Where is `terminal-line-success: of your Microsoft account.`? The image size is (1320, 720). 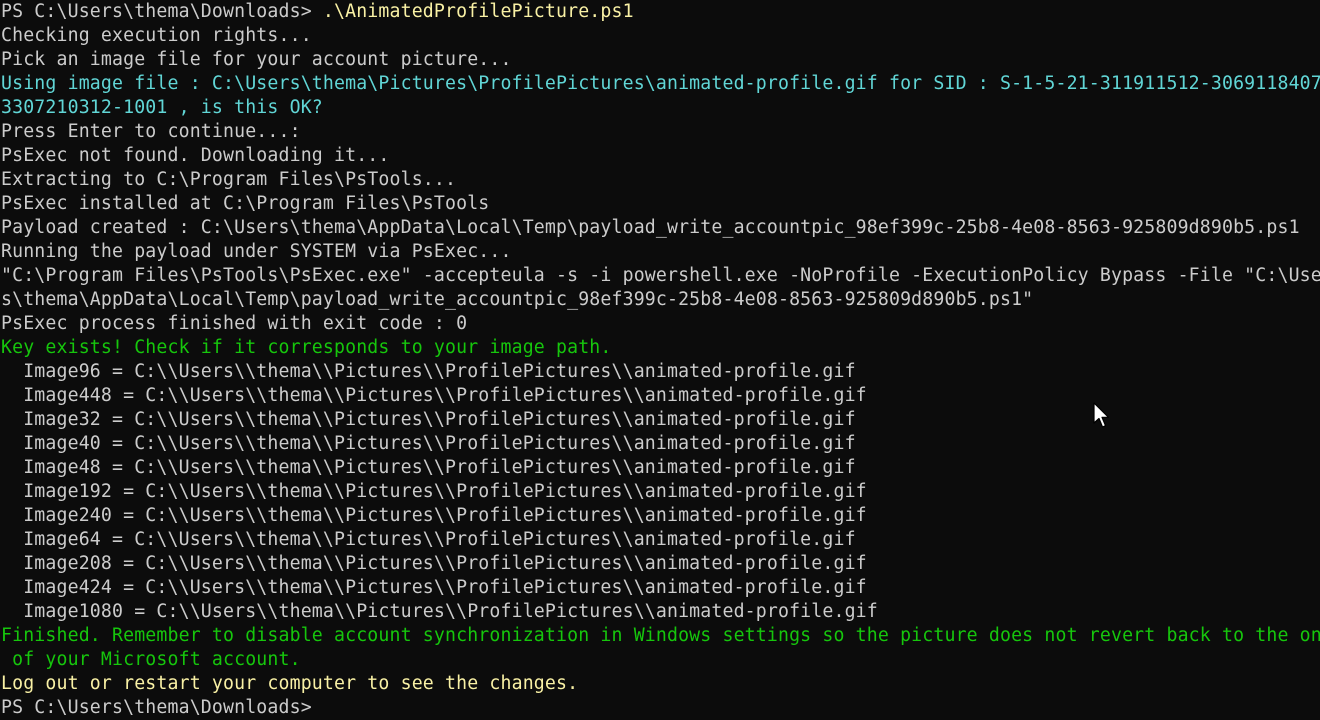 terminal-line-success: of your Microsoft account. is located at coordinates (151, 659).